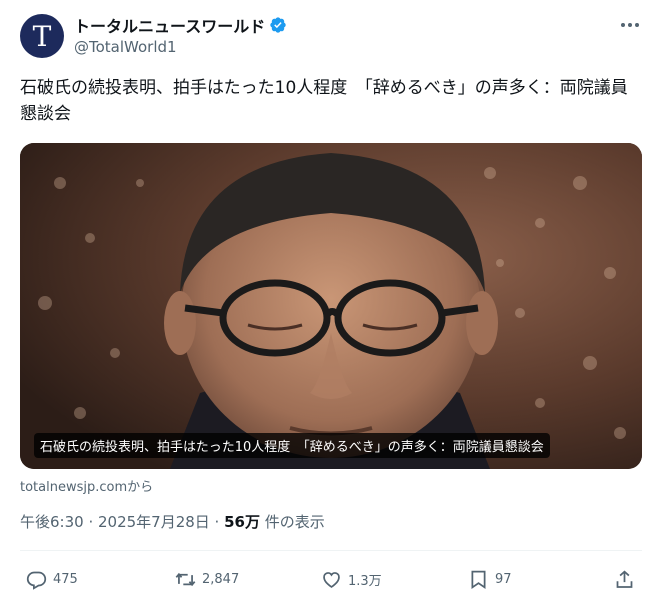 The image size is (661, 607). Describe the element at coordinates (221, 579) in the screenshot. I see `retweet-count: 2,847` at that location.